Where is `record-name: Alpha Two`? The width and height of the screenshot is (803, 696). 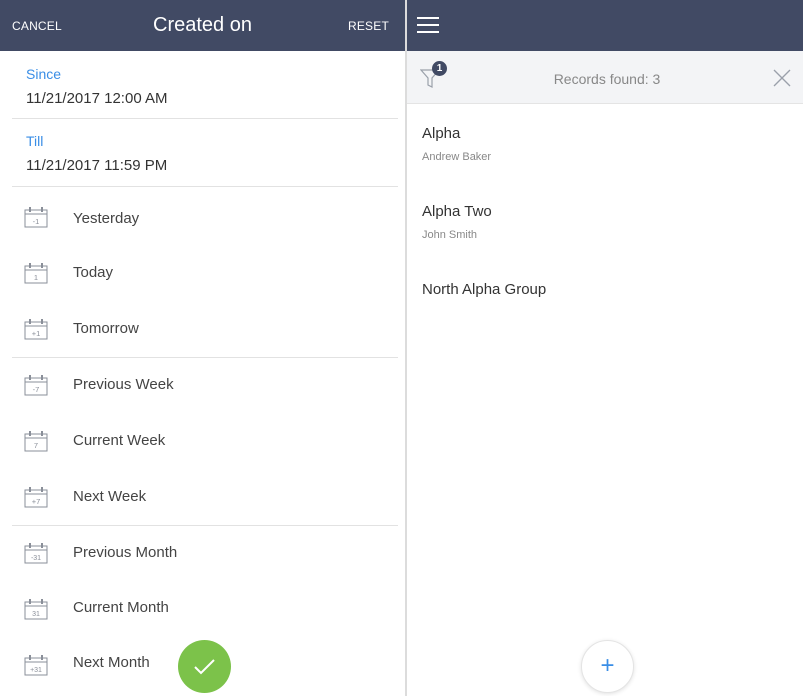
record-name: Alpha Two is located at coordinates (457, 211).